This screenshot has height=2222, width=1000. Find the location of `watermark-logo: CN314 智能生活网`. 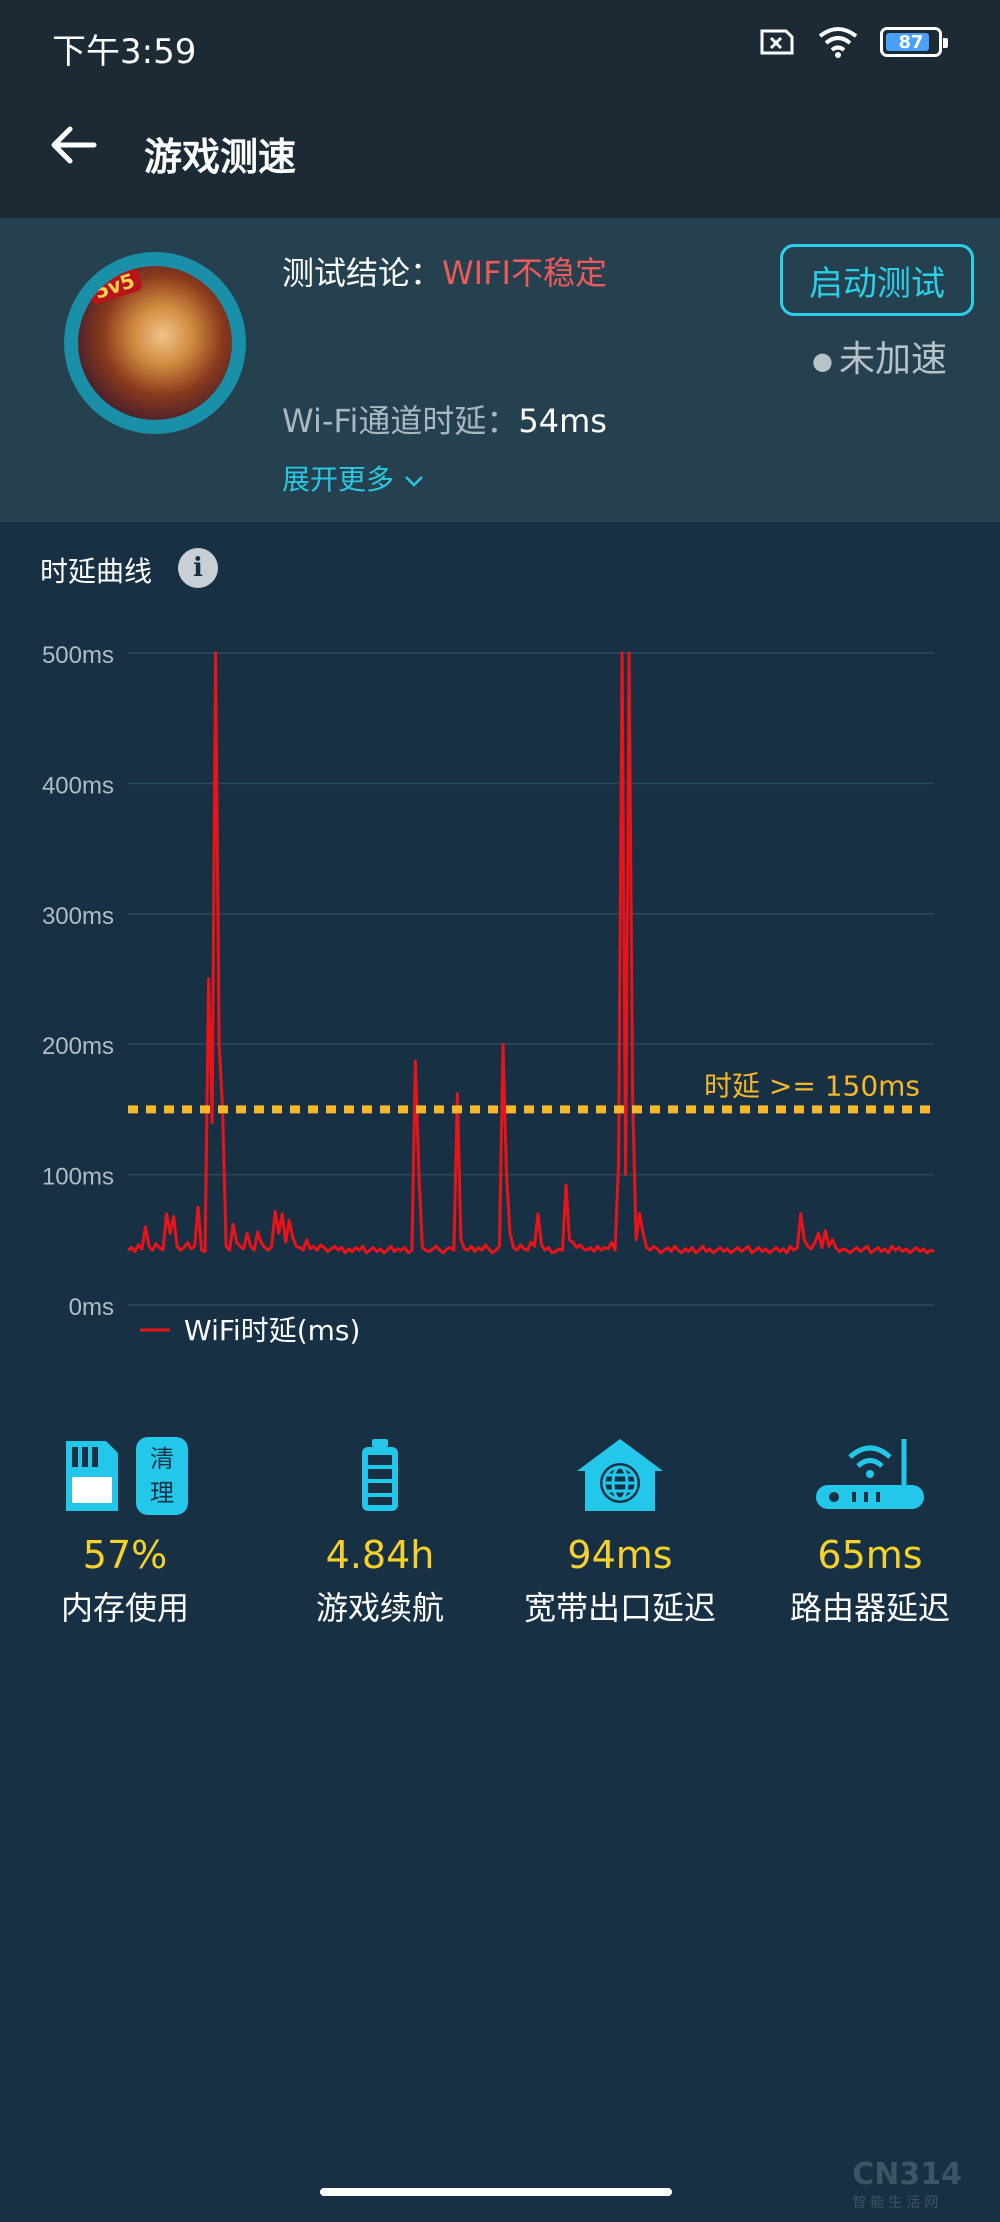

watermark-logo: CN314 智能生活网 is located at coordinates (907, 2184).